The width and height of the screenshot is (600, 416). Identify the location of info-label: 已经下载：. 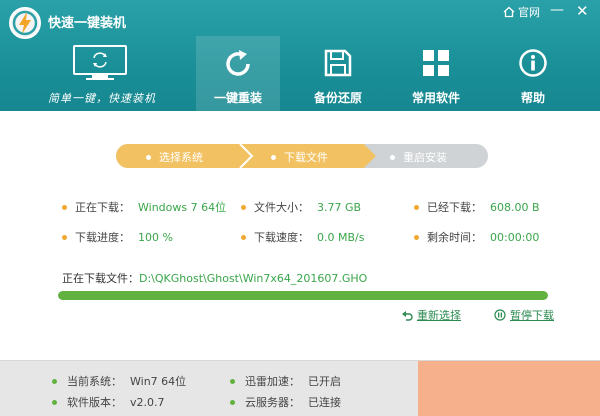
(454, 207).